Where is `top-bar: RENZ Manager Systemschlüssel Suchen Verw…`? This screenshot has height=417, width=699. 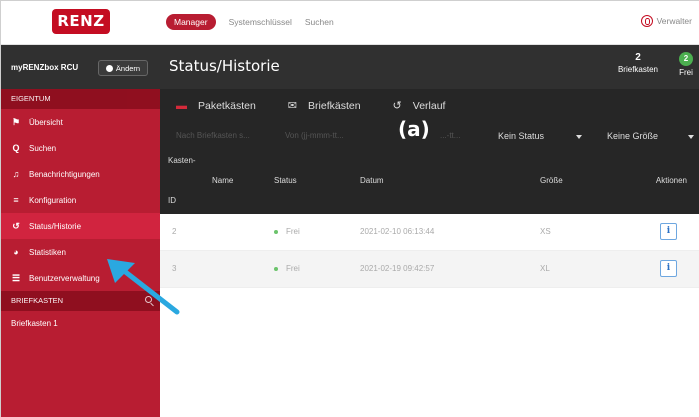 top-bar: RENZ Manager Systemschlüssel Suchen Verw… is located at coordinates (350, 23).